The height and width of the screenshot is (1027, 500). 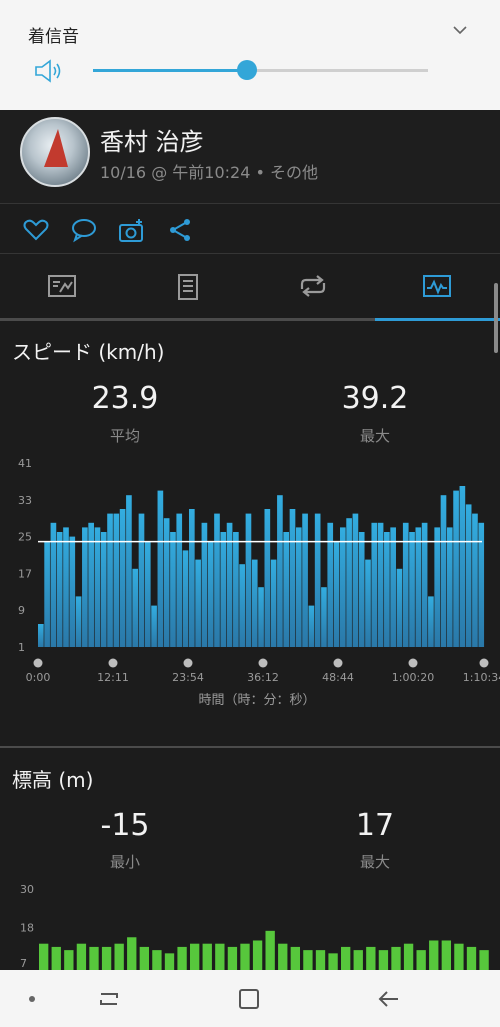 What do you see at coordinates (389, 999) in the screenshot?
I see `back-icon` at bounding box center [389, 999].